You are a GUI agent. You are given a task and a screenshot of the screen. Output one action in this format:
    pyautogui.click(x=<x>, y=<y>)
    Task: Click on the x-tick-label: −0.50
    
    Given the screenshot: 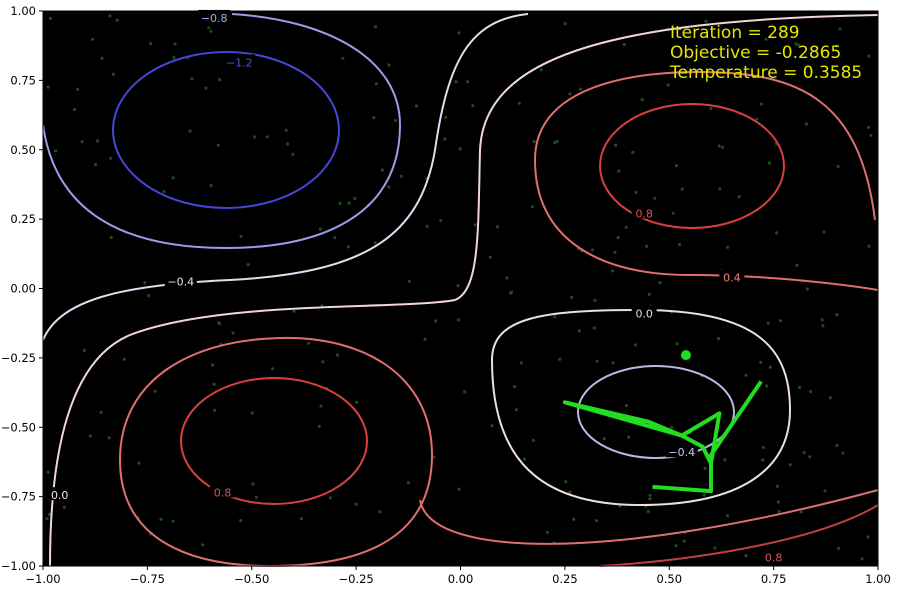 What is the action you would take?
    pyautogui.click(x=251, y=579)
    